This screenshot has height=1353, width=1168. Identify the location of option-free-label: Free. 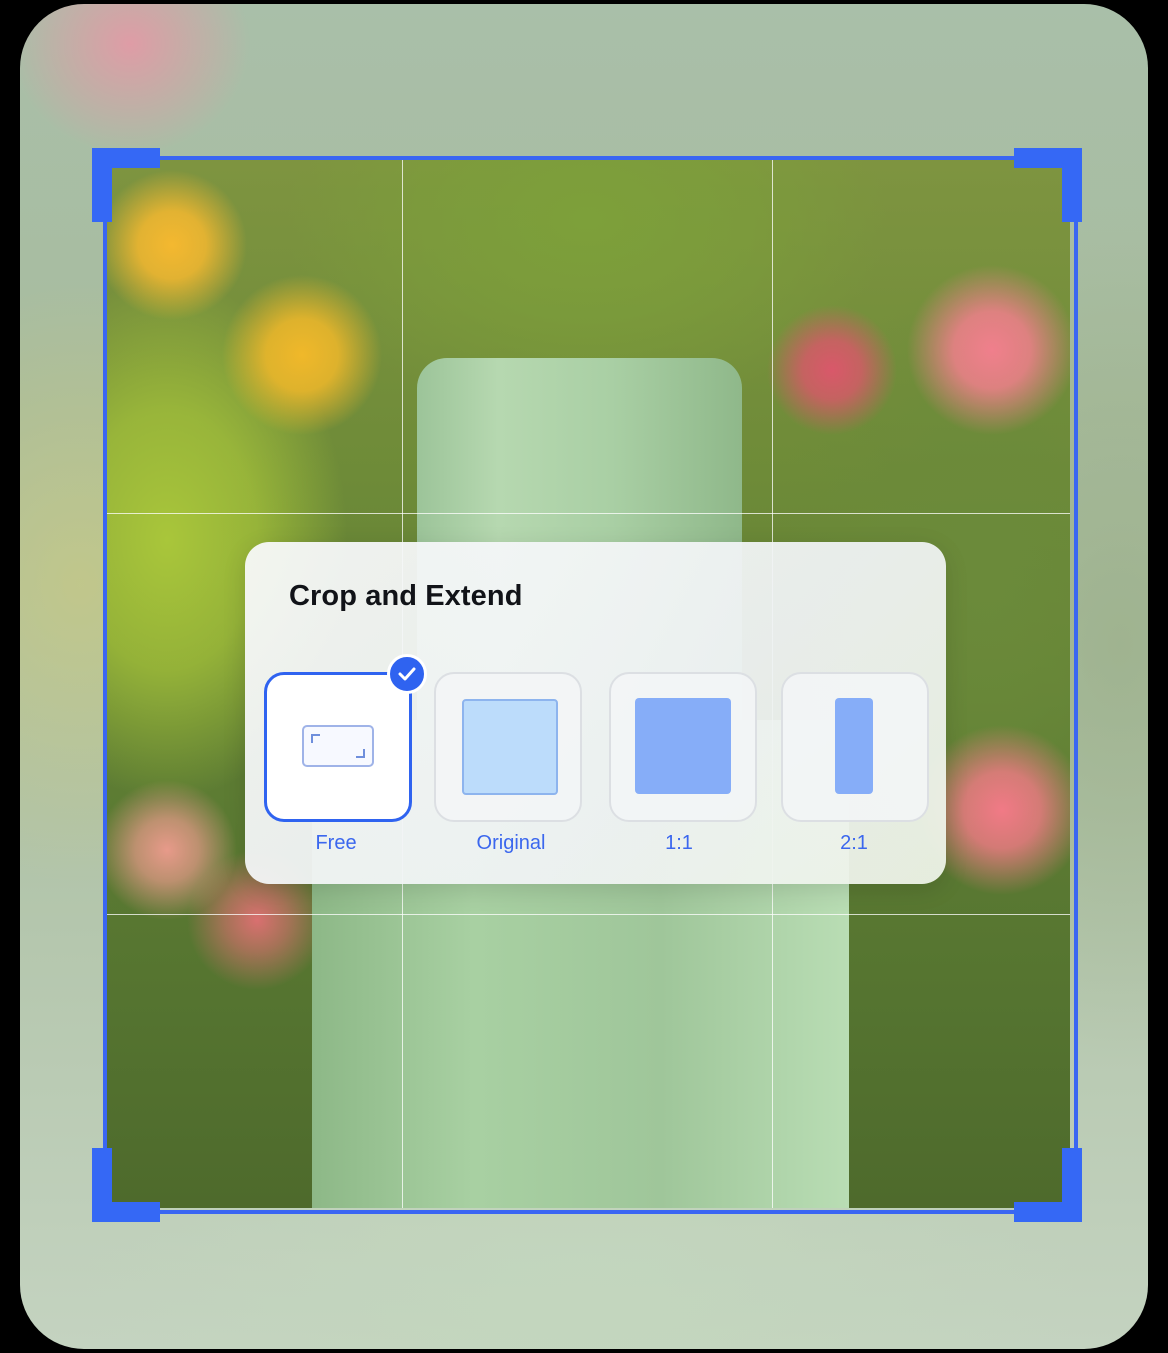
(336, 843).